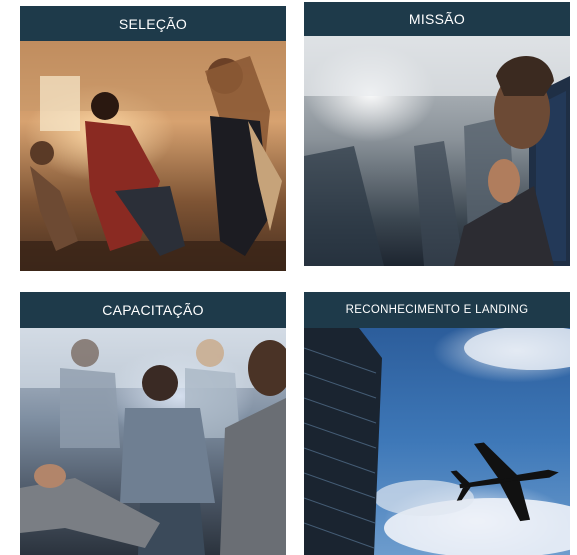 The width and height of the screenshot is (577, 555). What do you see at coordinates (437, 19) in the screenshot?
I see `card-title: MISSÃO` at bounding box center [437, 19].